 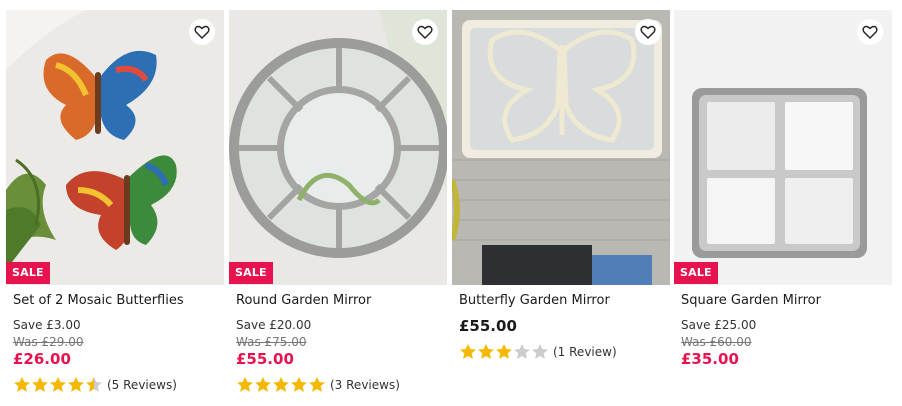 I want to click on was-price: Was £60.00, so click(x=716, y=342).